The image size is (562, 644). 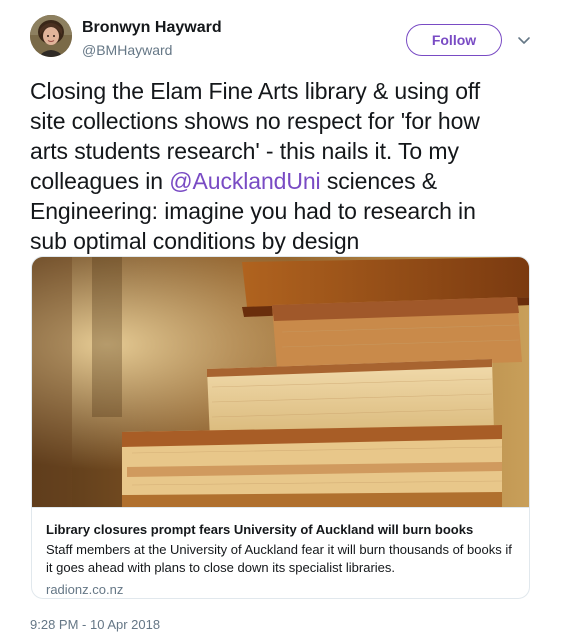 What do you see at coordinates (379, 181) in the screenshot?
I see `tweet-text-segment: sciences &` at bounding box center [379, 181].